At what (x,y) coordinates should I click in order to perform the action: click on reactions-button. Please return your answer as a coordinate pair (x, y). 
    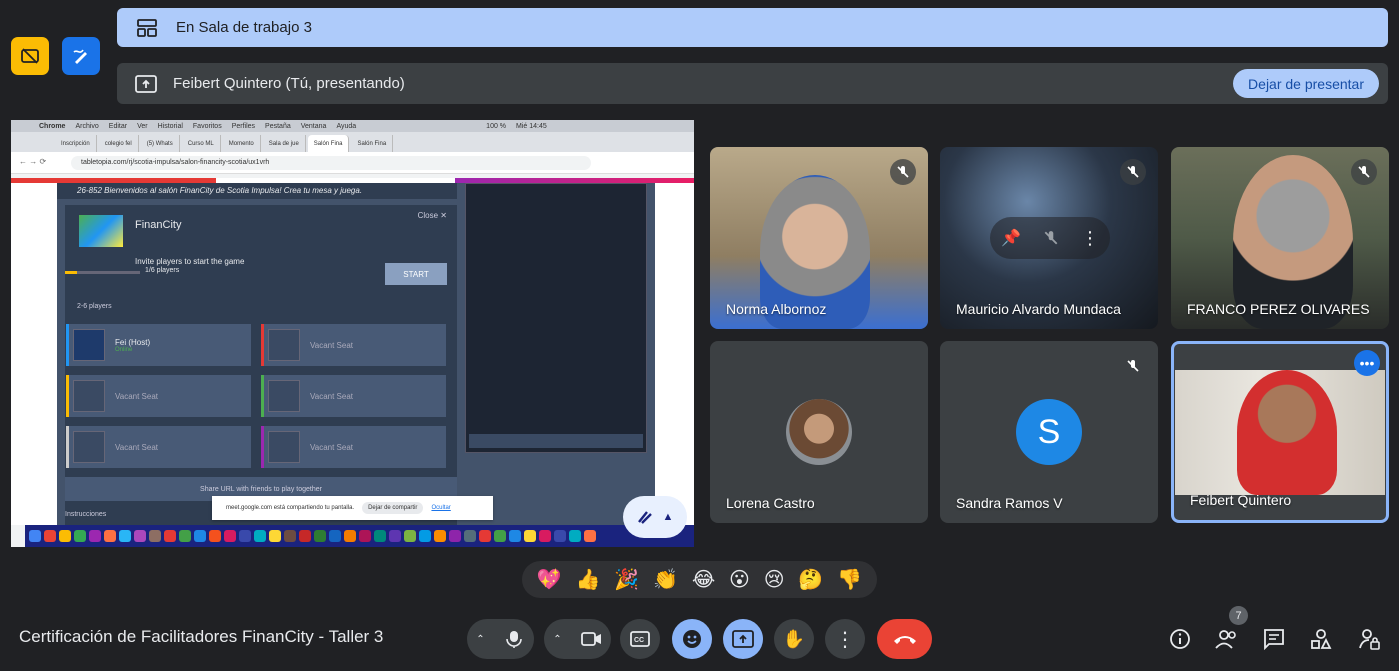
    Looking at the image, I should click on (692, 639).